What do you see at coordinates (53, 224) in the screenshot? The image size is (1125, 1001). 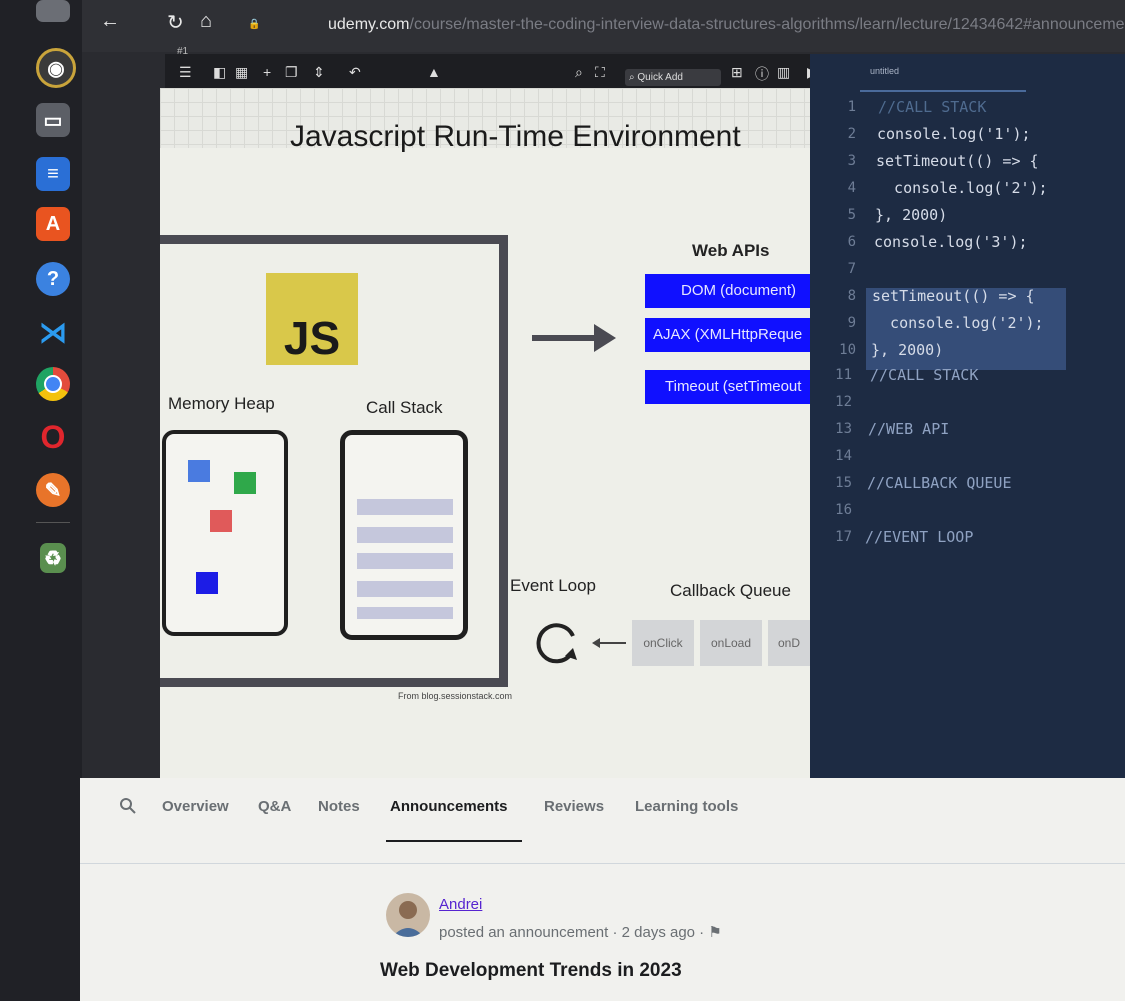 I see `software-icon: A` at bounding box center [53, 224].